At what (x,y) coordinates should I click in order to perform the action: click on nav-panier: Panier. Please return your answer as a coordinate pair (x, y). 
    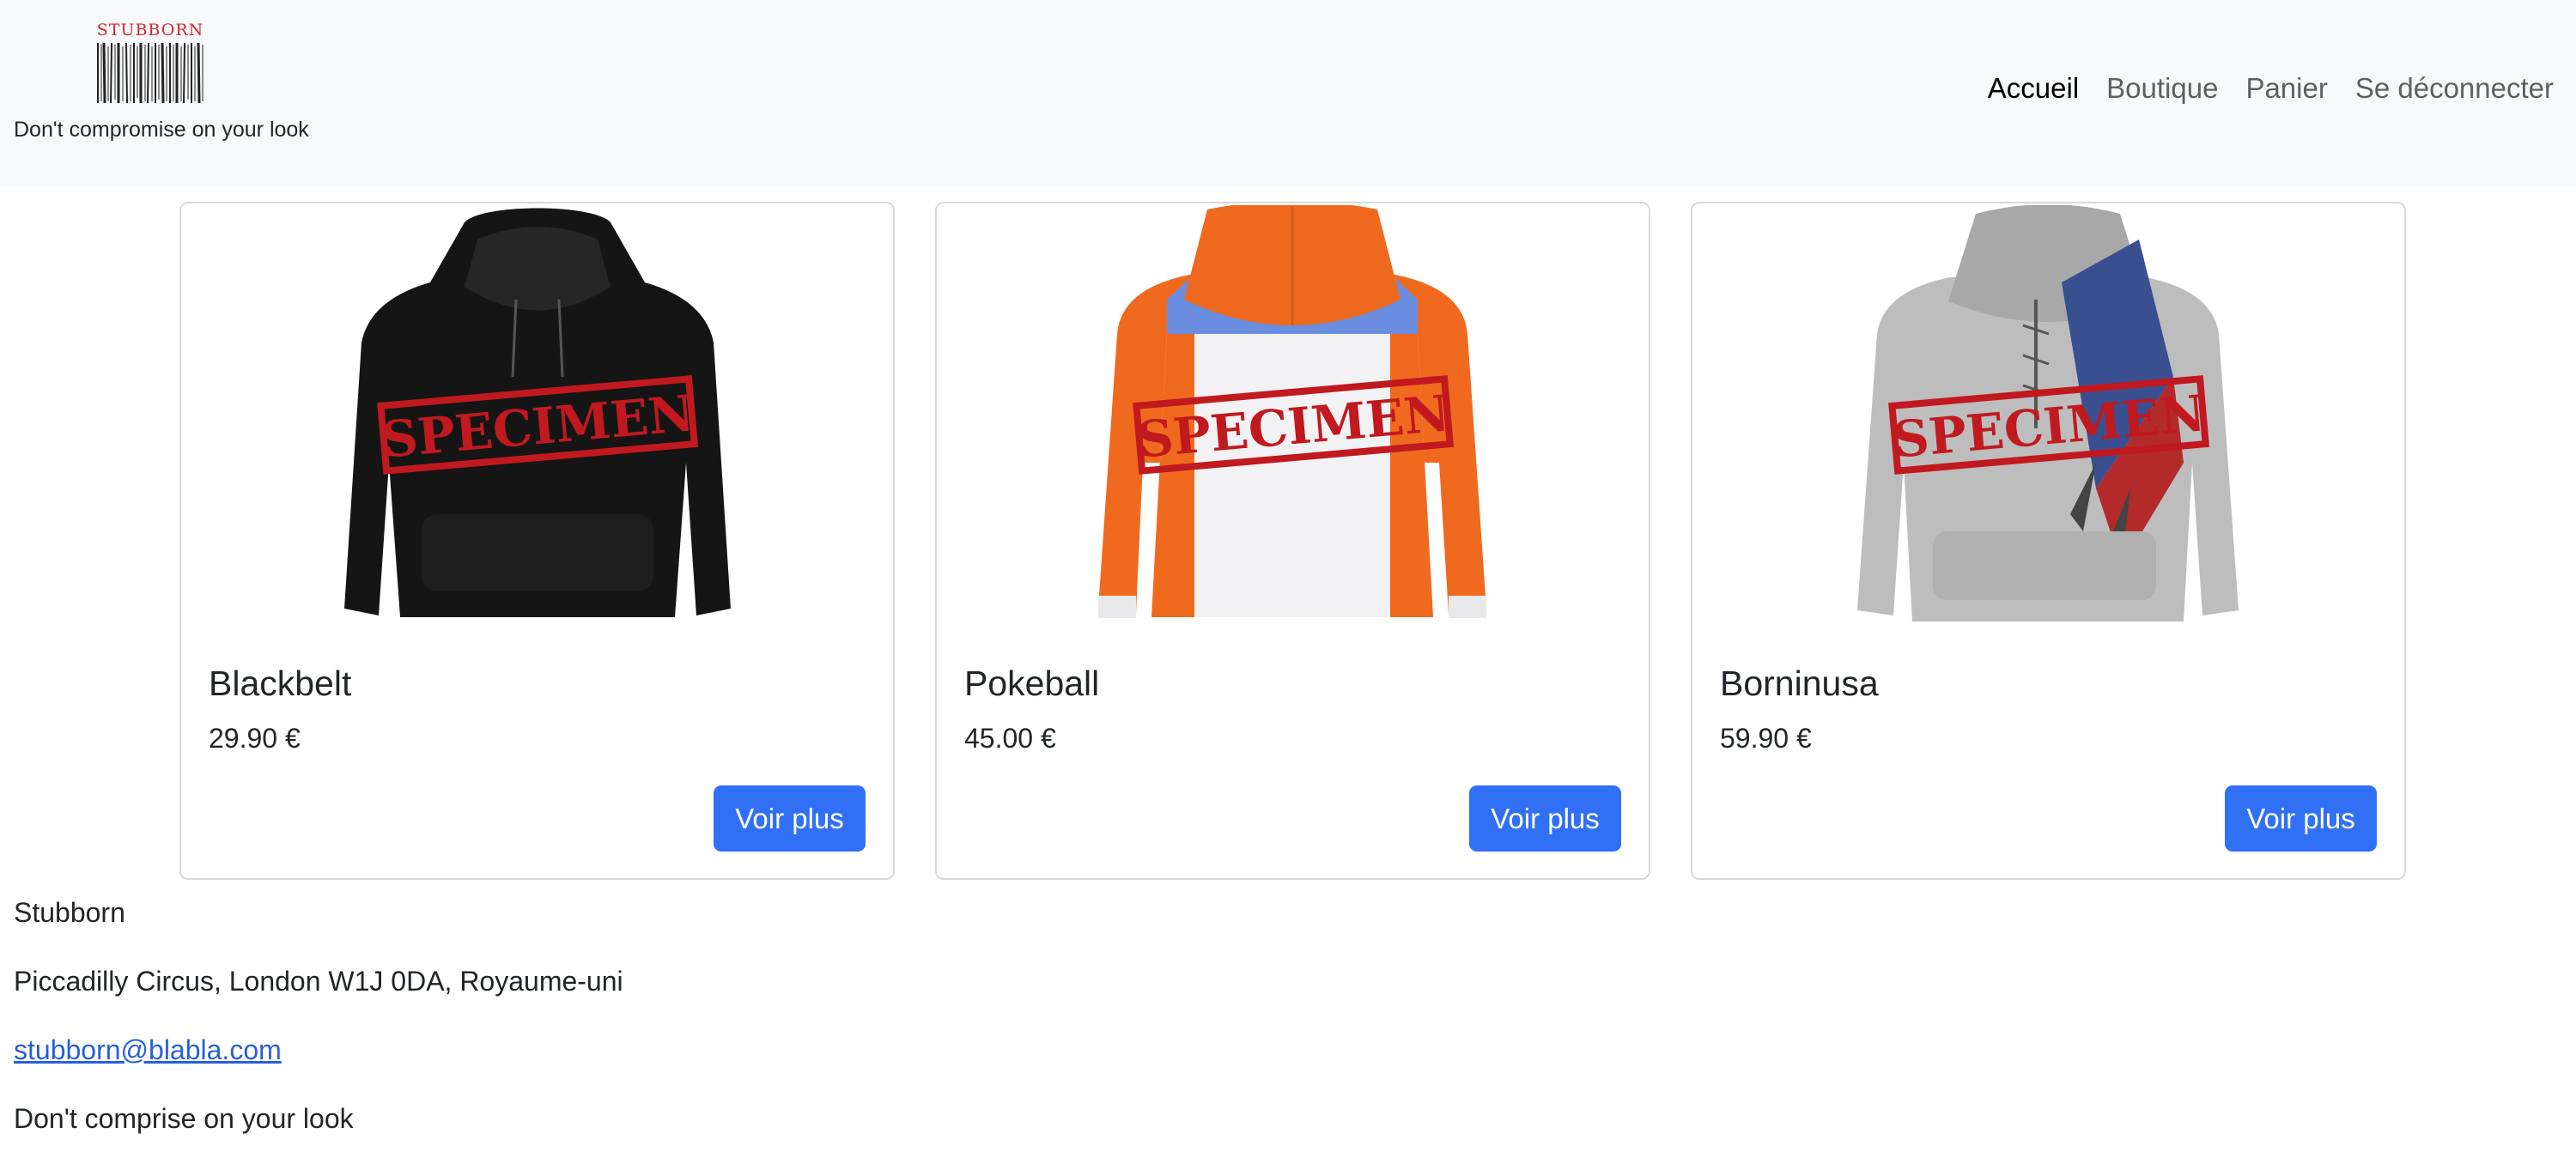
    Looking at the image, I should click on (2286, 88).